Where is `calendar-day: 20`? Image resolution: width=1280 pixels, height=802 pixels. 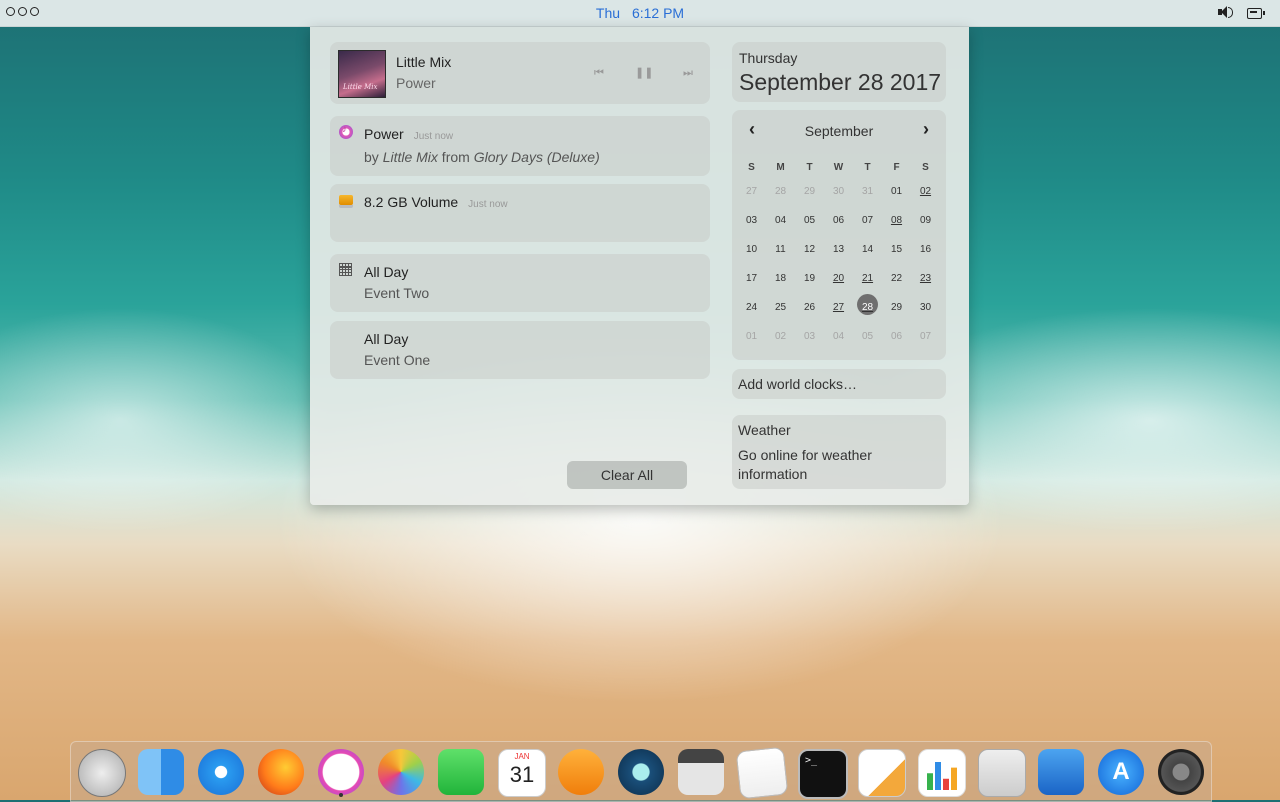 calendar-day: 20 is located at coordinates (838, 279).